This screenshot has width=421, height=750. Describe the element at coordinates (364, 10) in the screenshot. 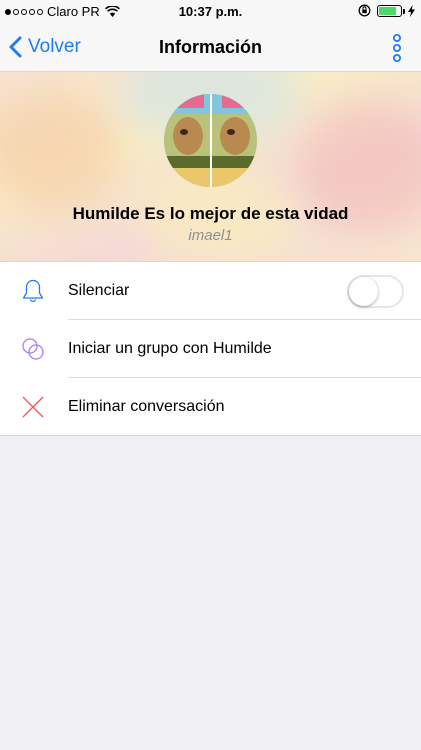

I see `orientation-lock-icon` at that location.